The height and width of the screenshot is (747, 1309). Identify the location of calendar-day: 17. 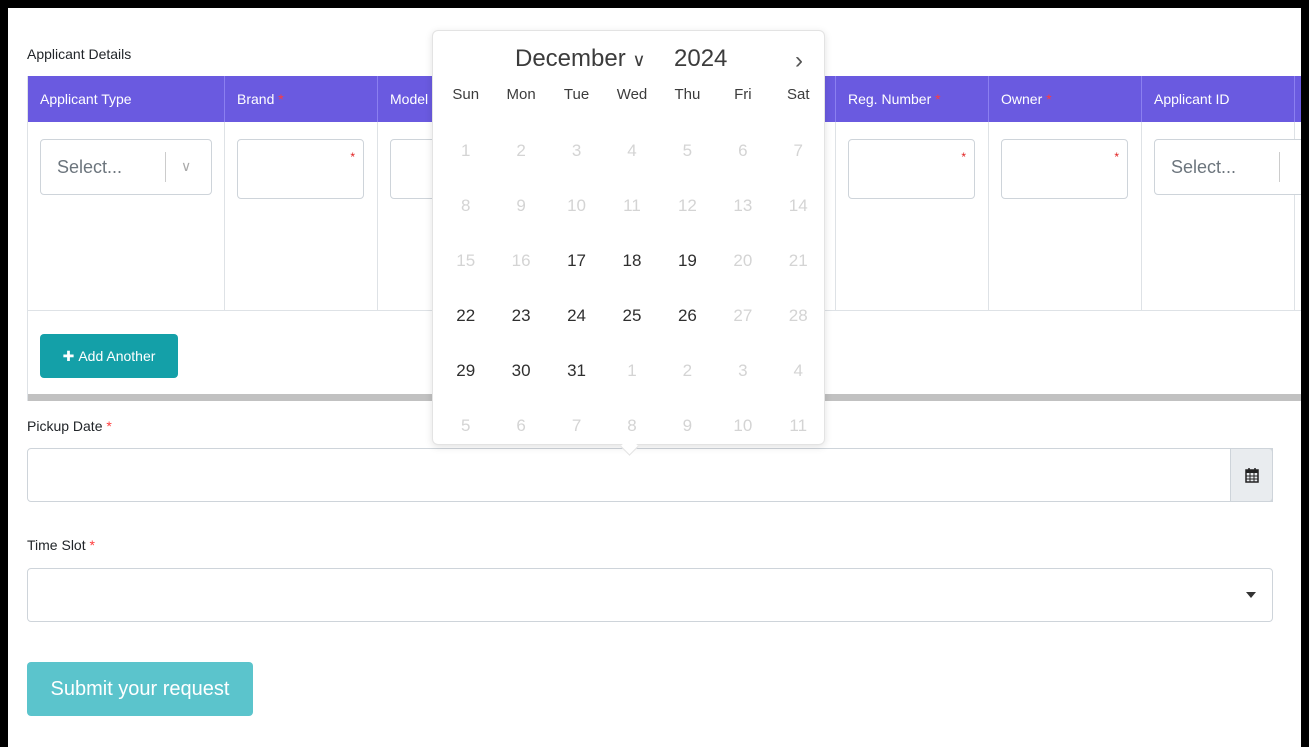
(576, 261).